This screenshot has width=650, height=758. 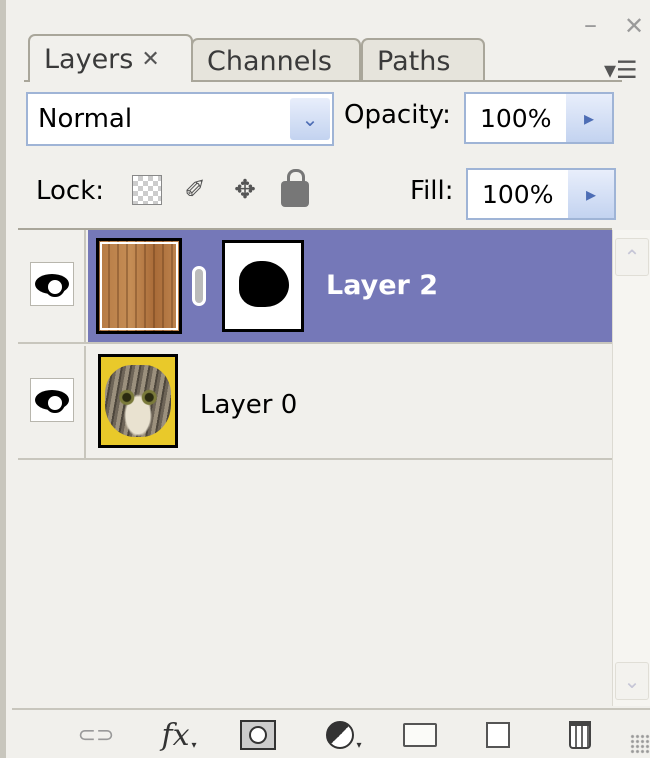 What do you see at coordinates (632, 257) in the screenshot?
I see `scroll-up-icon: ⌃` at bounding box center [632, 257].